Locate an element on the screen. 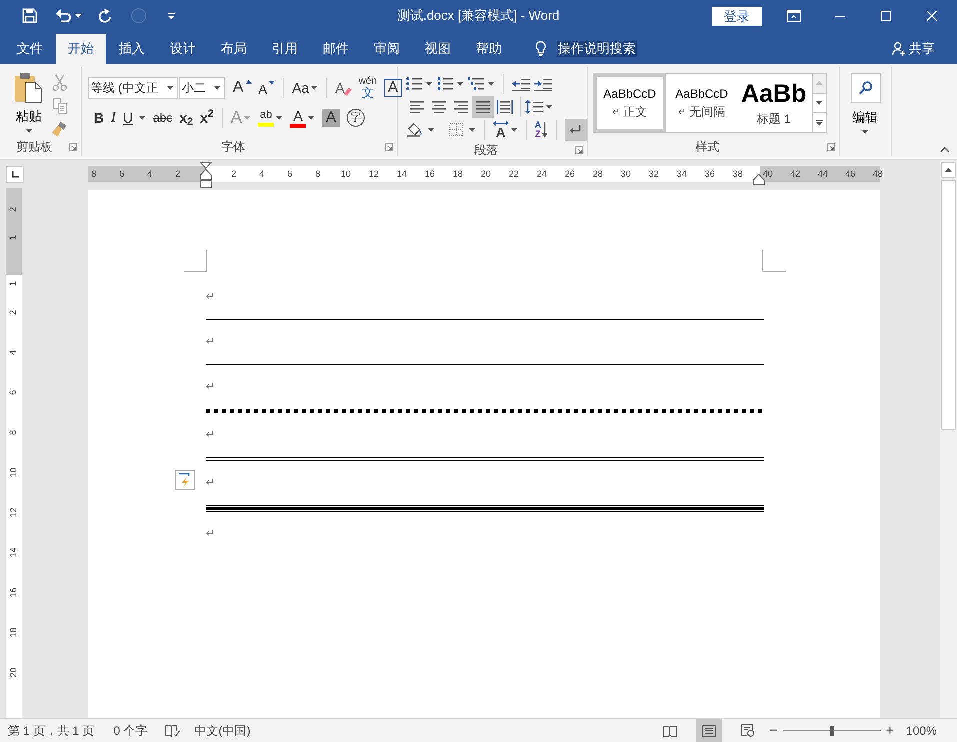  zoom-percent: 100% is located at coordinates (921, 731).